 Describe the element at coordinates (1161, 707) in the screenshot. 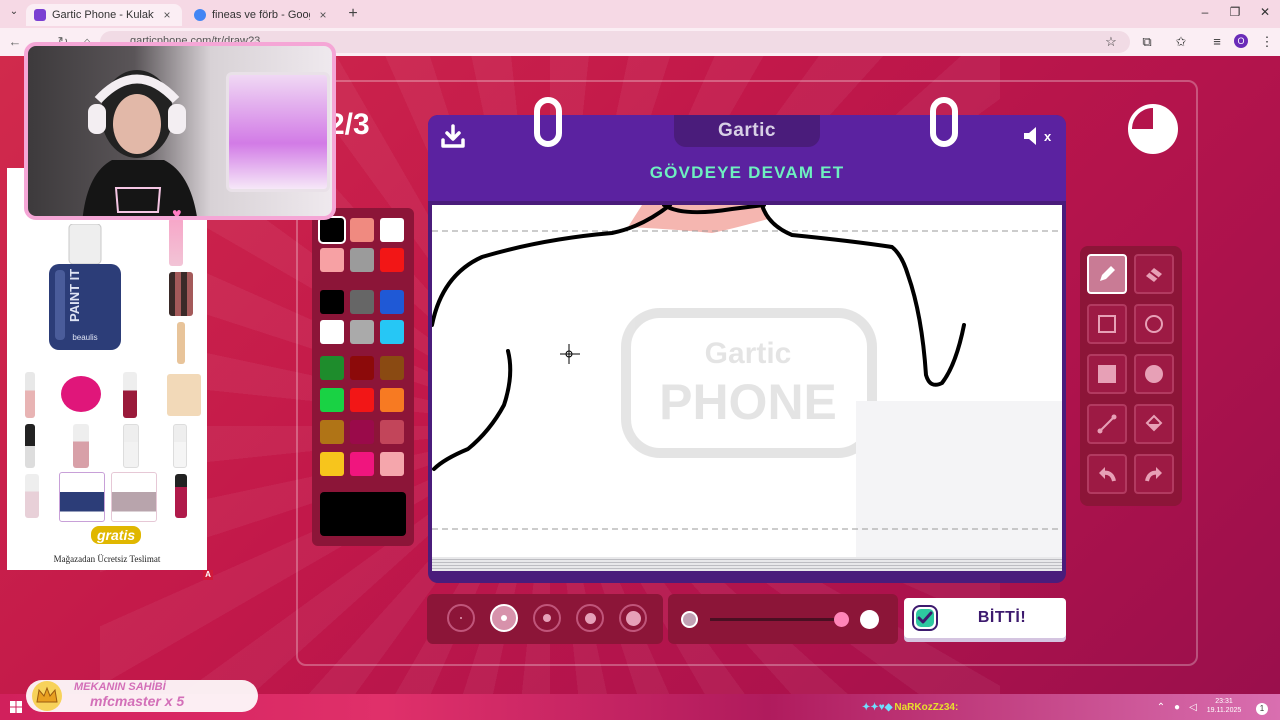

I see `tray-chevron-icon: ⌃` at that location.